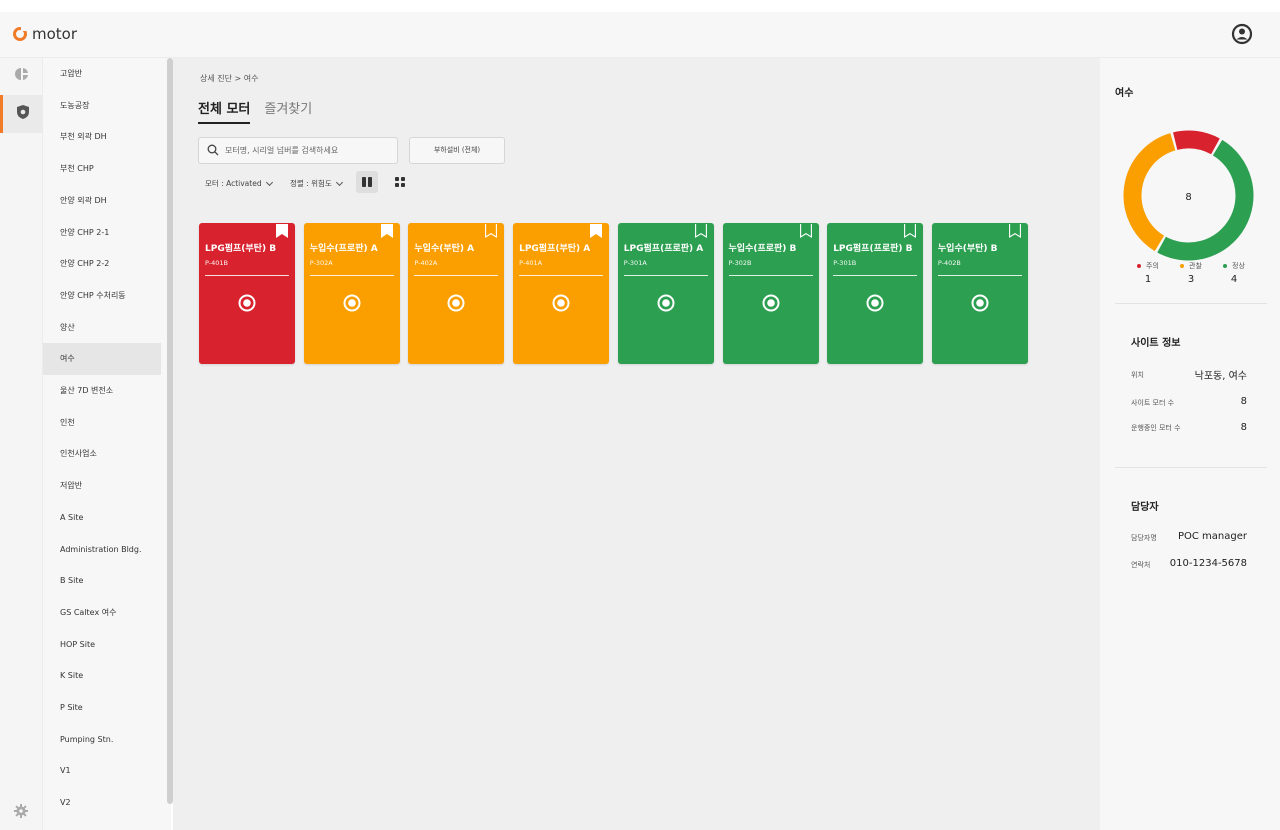  What do you see at coordinates (102, 613) in the screenshot?
I see `sidebar-site-item: GS Caltex 여수` at bounding box center [102, 613].